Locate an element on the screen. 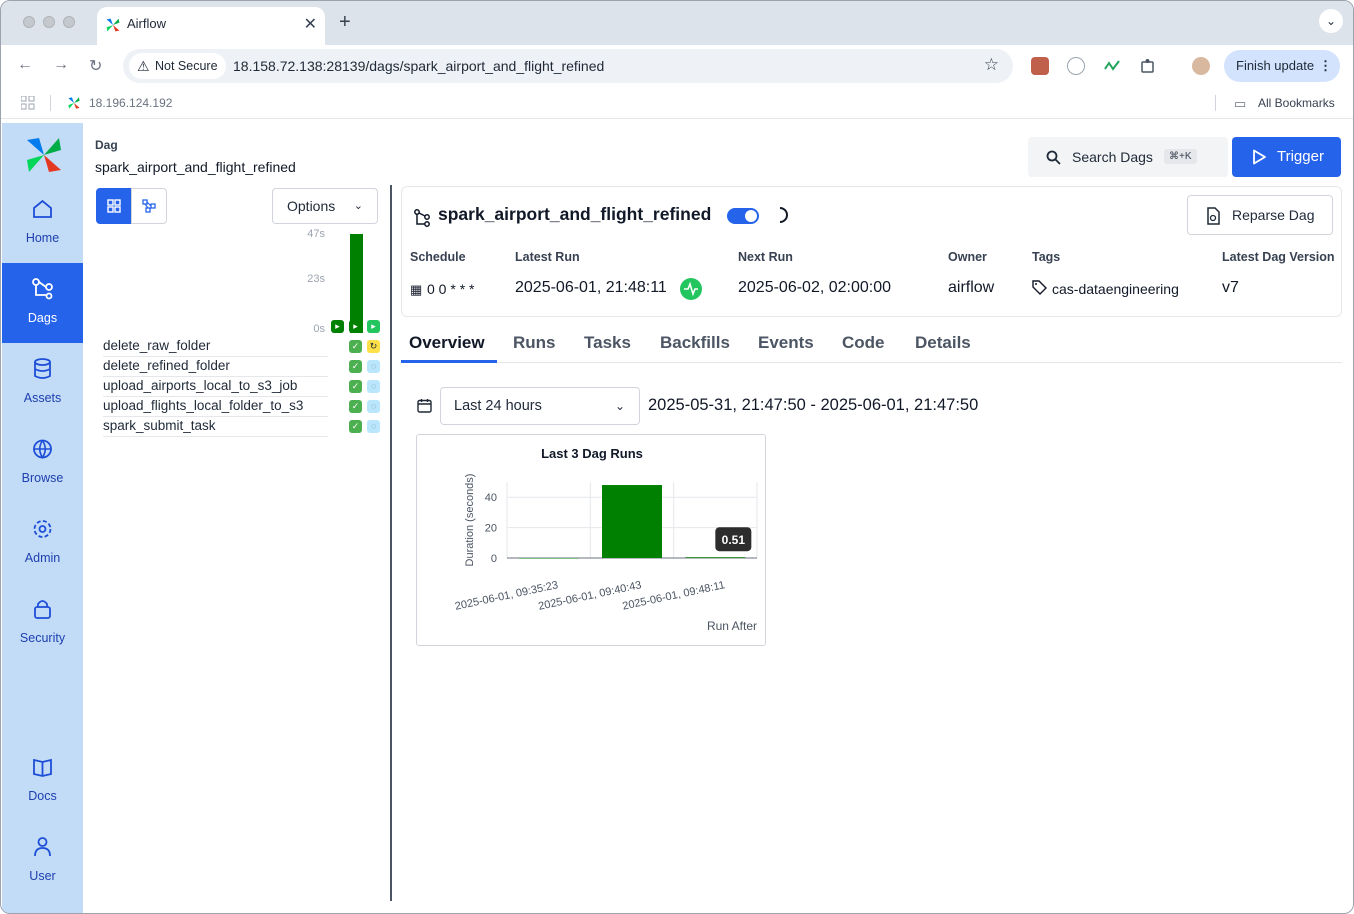  task-row: delete_raw_folder is located at coordinates (215, 347).